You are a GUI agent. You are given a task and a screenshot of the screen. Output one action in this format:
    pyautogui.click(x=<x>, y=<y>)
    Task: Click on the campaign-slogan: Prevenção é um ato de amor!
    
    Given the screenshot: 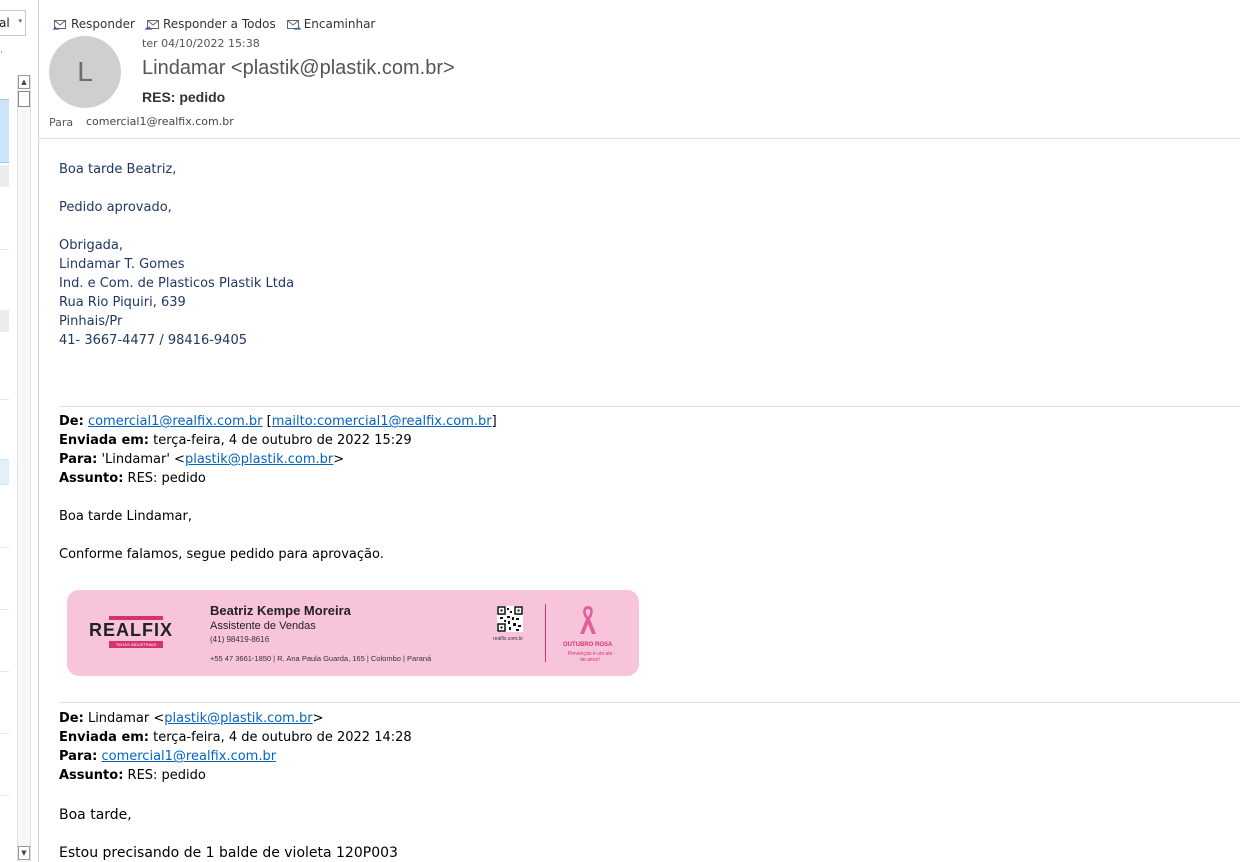 What is the action you would take?
    pyautogui.click(x=590, y=657)
    